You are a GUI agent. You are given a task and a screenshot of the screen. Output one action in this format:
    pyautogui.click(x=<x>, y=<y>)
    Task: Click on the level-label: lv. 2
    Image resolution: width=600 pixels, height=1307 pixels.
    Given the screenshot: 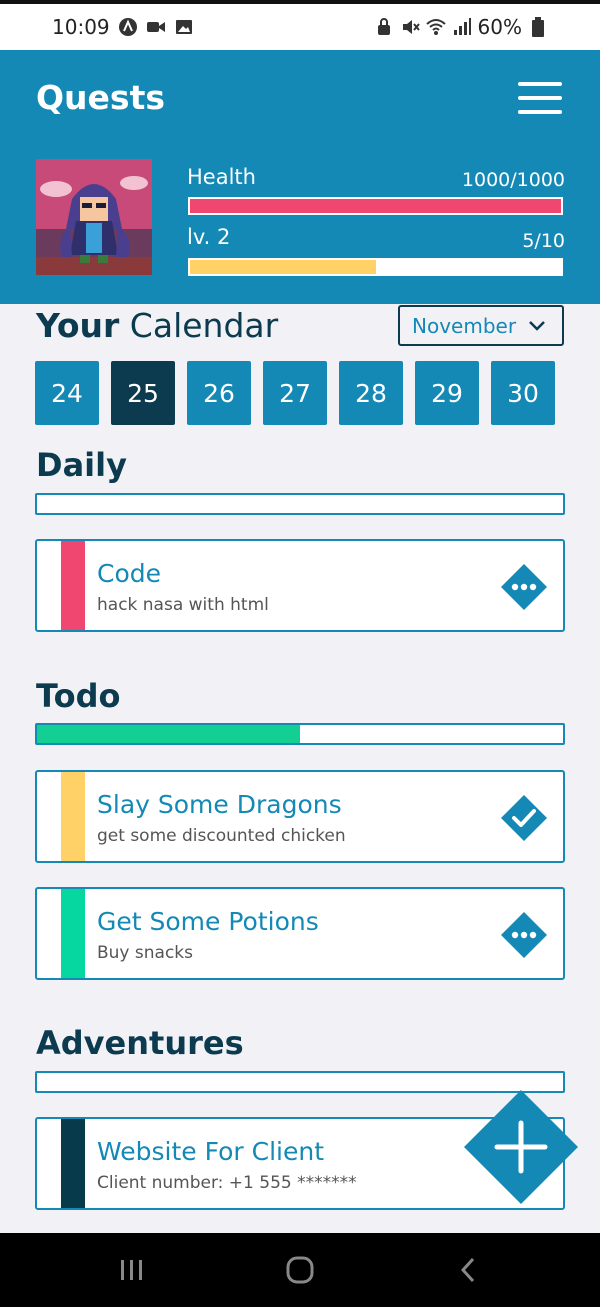 What is the action you would take?
    pyautogui.click(x=209, y=237)
    